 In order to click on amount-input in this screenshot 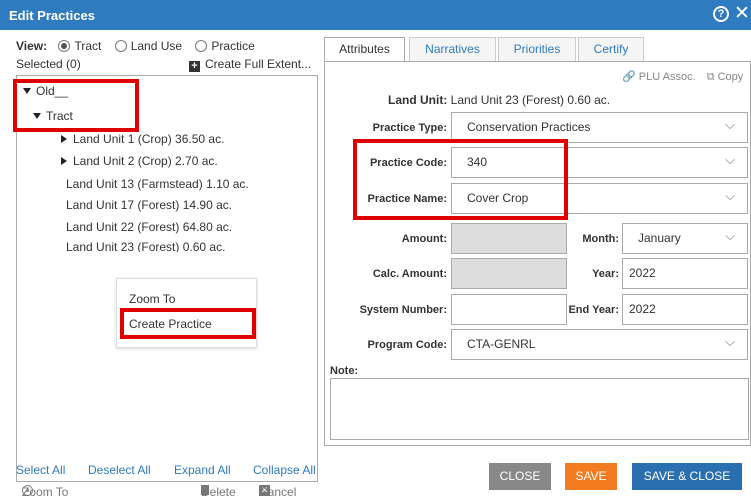, I will do `click(509, 238)`.